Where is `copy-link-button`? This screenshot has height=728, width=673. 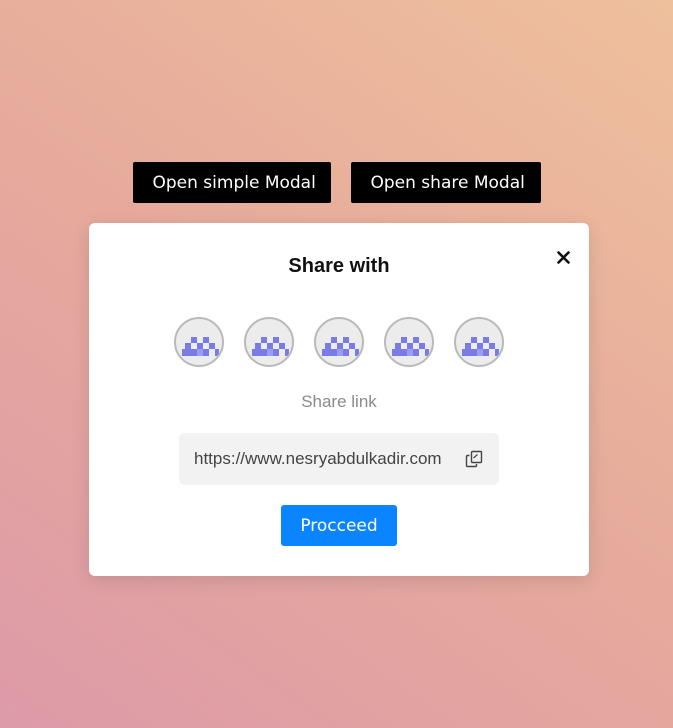 copy-link-button is located at coordinates (474, 459).